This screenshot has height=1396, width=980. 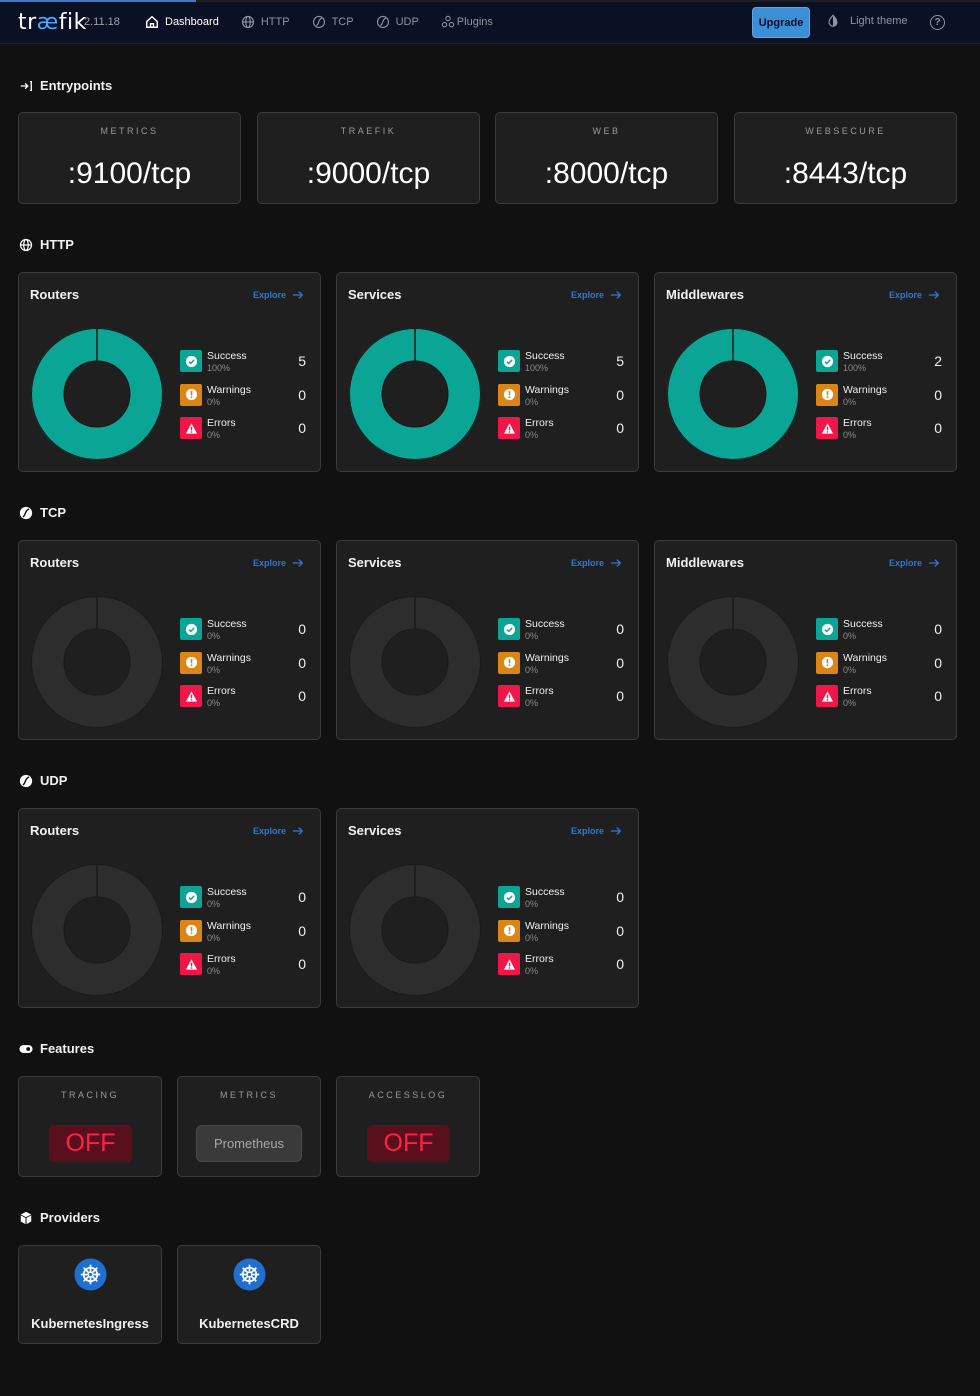 What do you see at coordinates (53, 512) in the screenshot?
I see `section-title-text: TCP` at bounding box center [53, 512].